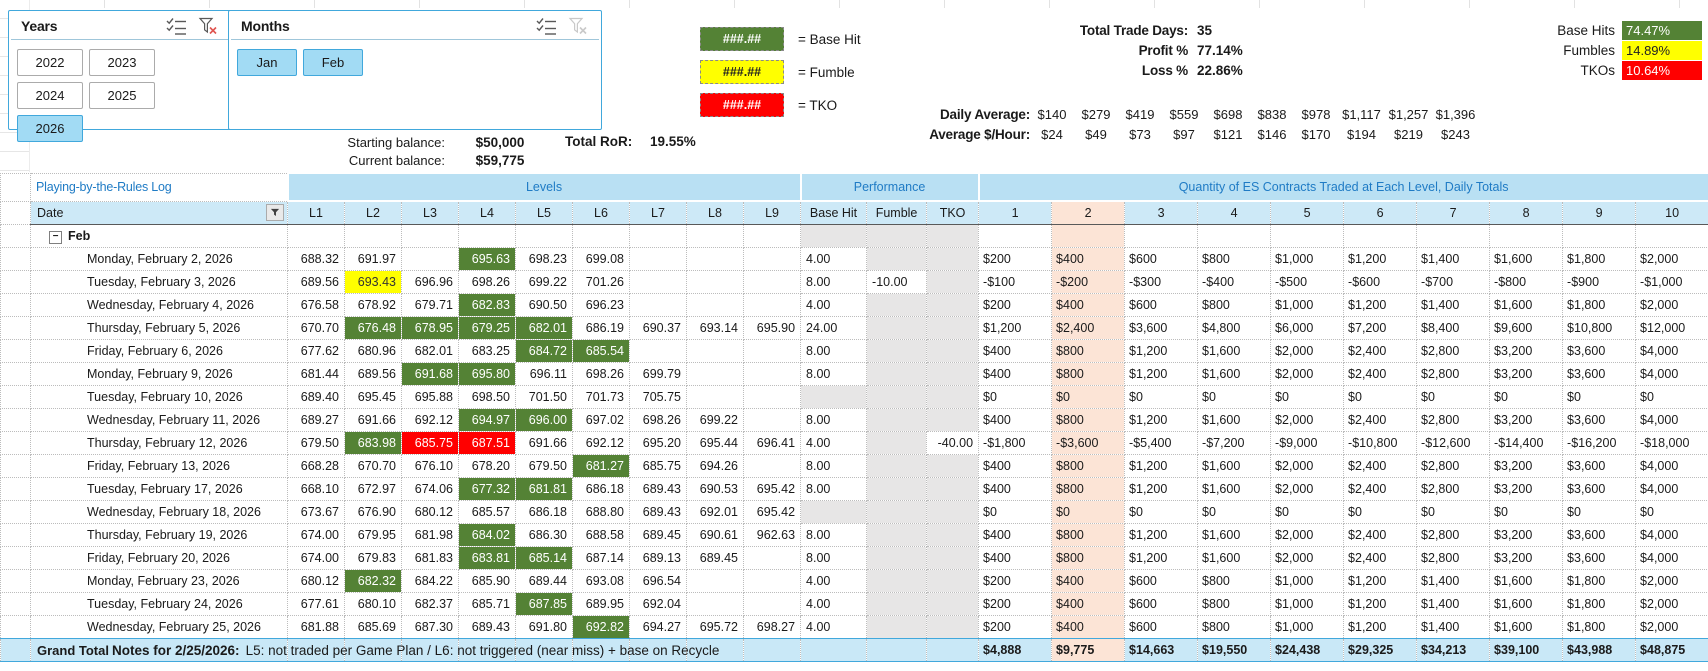 Image resolution: width=1708 pixels, height=671 pixels. I want to click on qty-cell: $48,875, so click(1671, 650).